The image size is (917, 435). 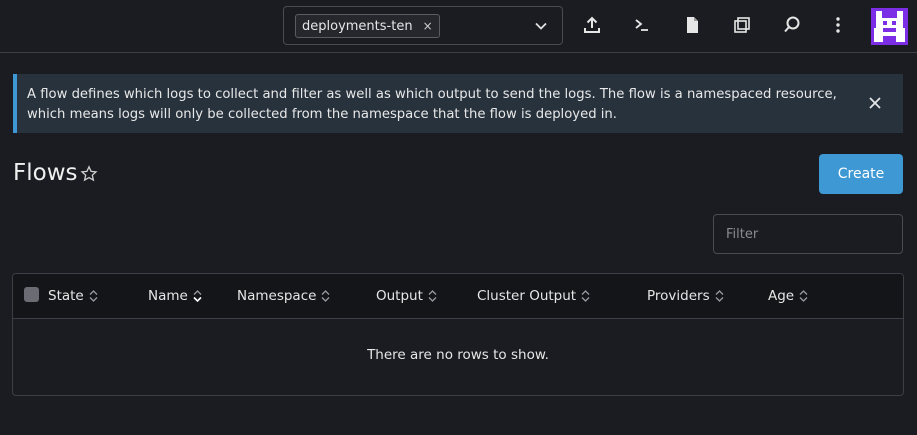 I want to click on column-label: Providers, so click(x=678, y=296).